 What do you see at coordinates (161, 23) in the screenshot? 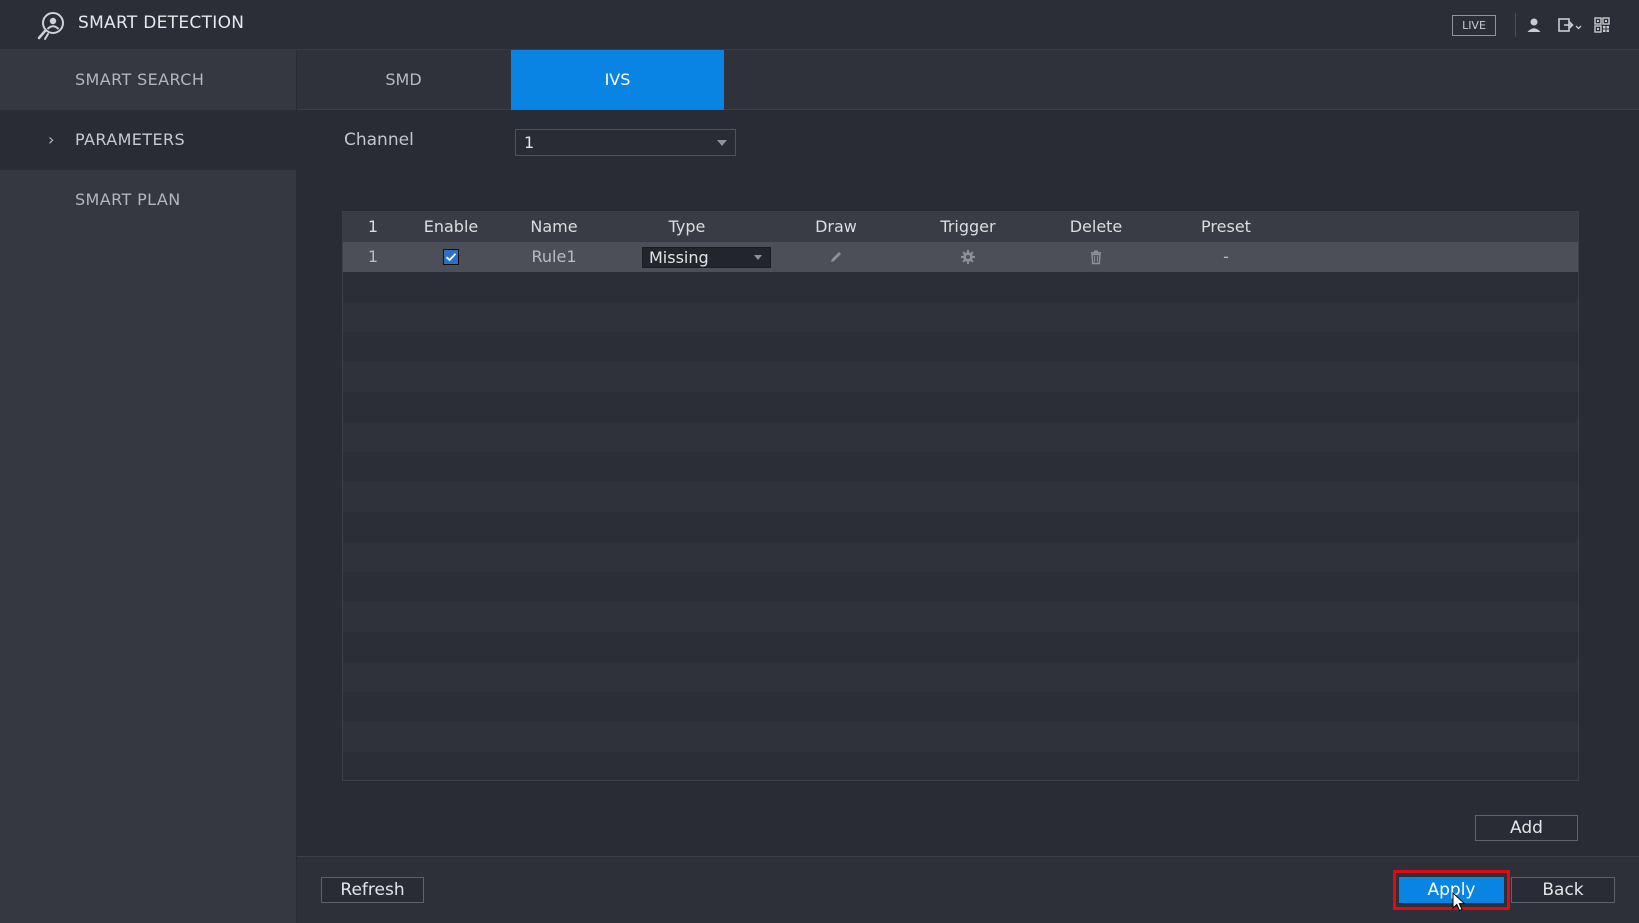
I see `app-title: SMART DETECTION` at bounding box center [161, 23].